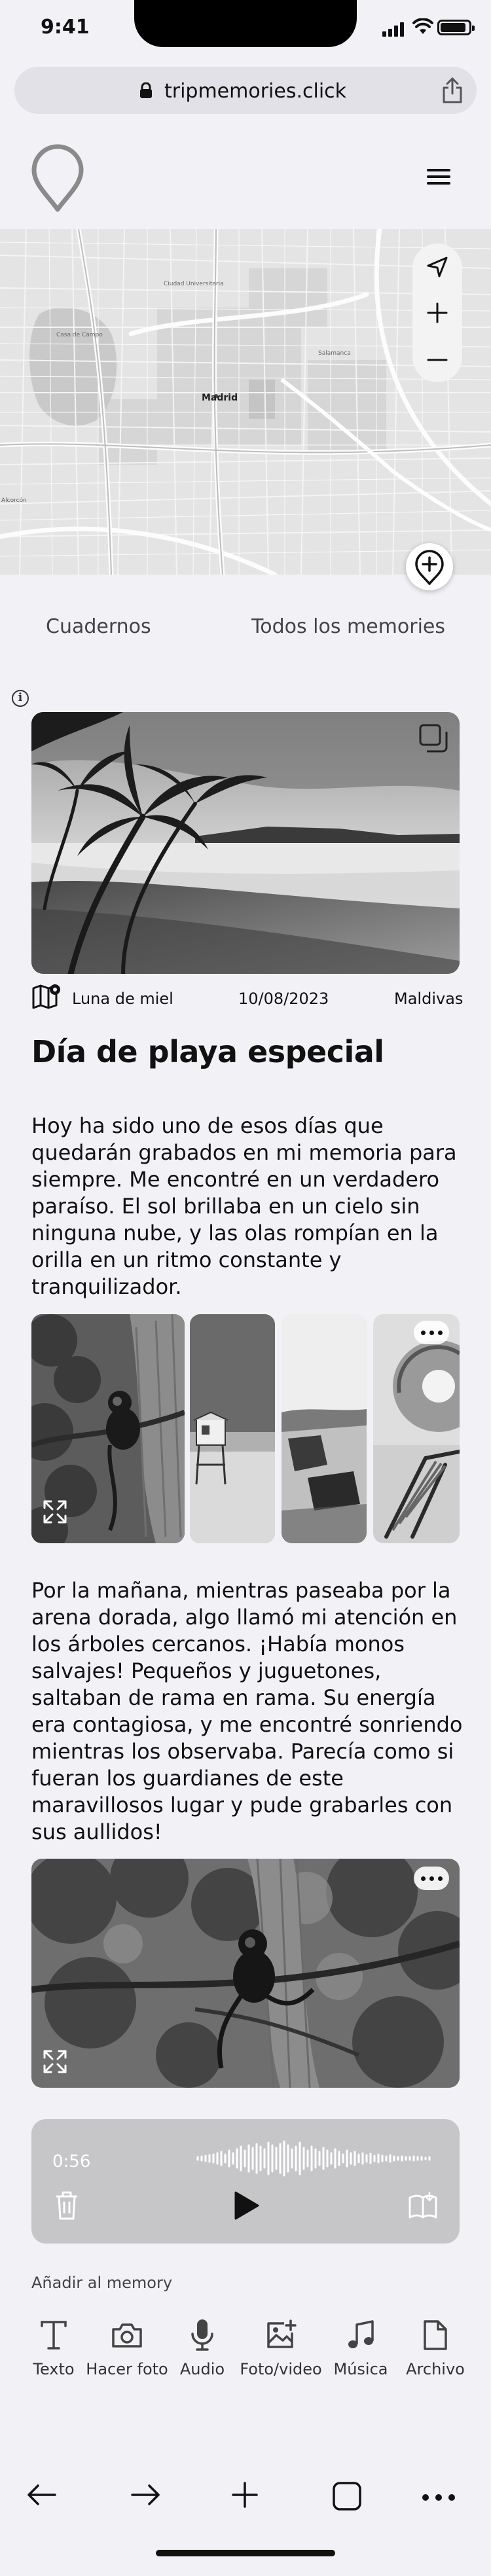  I want to click on monkey-wide-photo, so click(245, 1973).